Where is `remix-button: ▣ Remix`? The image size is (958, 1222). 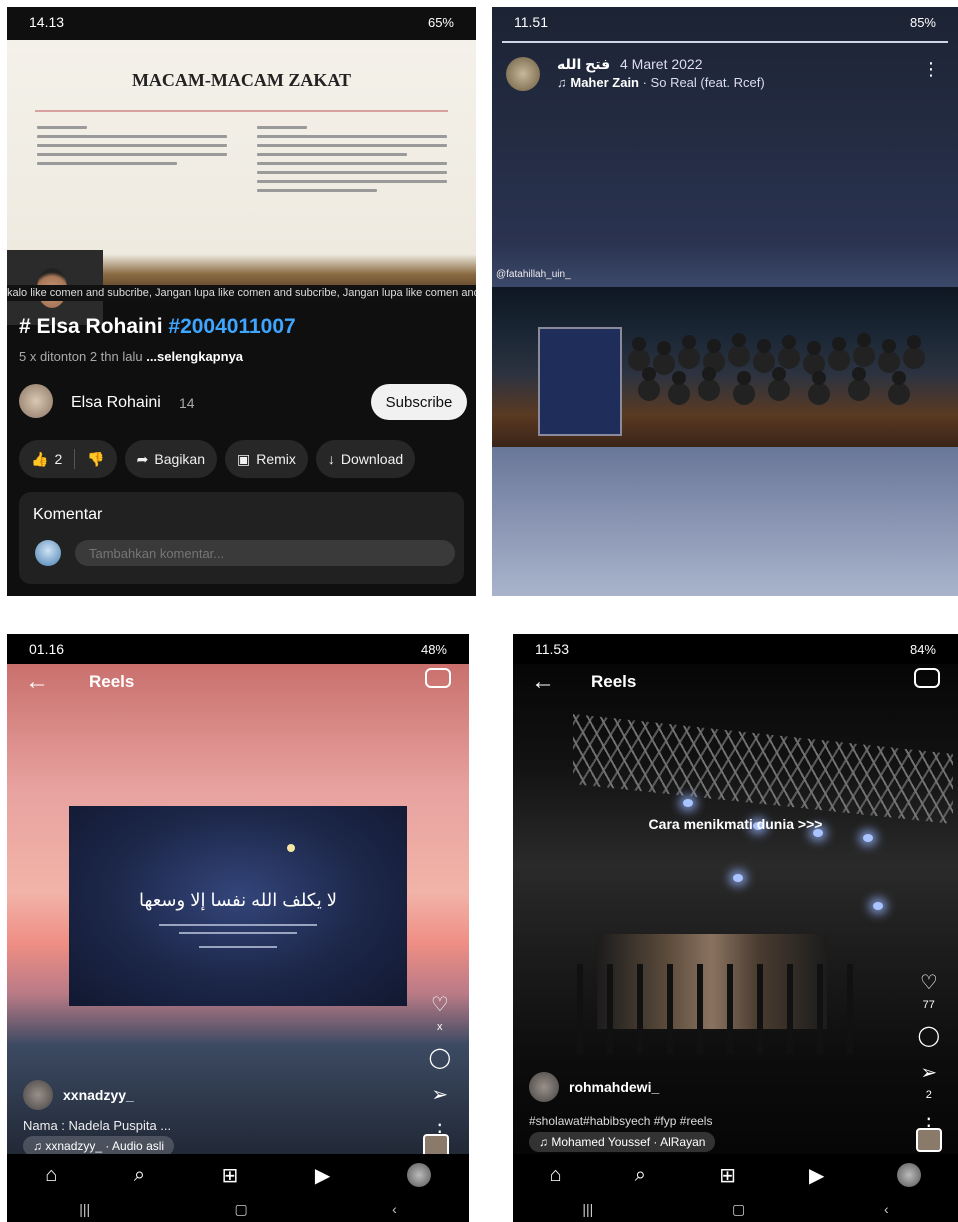
remix-button: ▣ Remix is located at coordinates (266, 459).